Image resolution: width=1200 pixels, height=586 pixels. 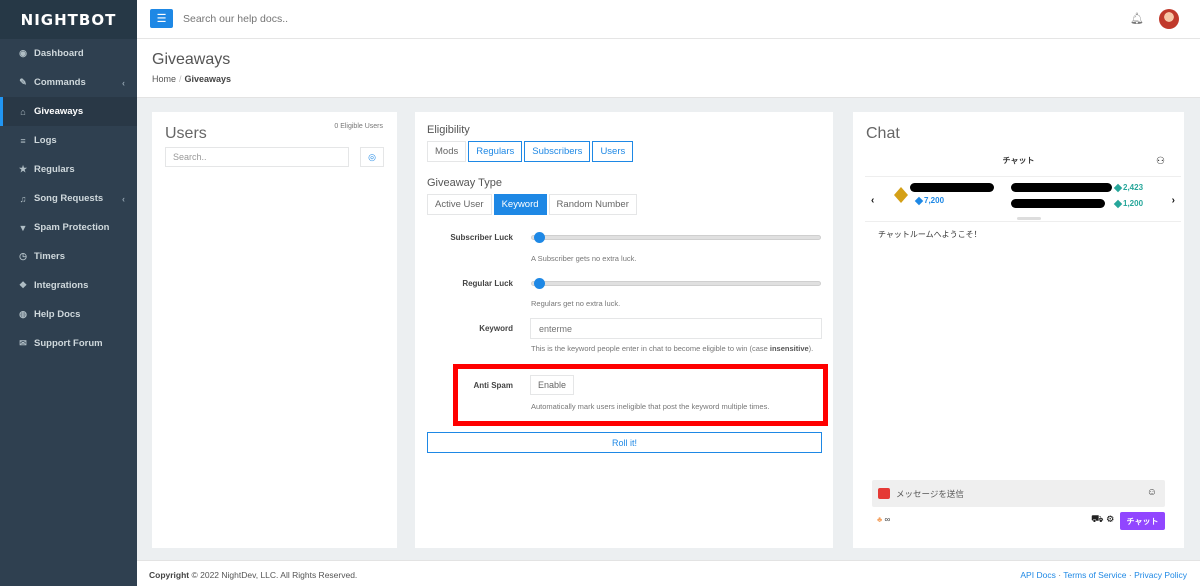 I want to click on users-search-input, so click(x=257, y=157).